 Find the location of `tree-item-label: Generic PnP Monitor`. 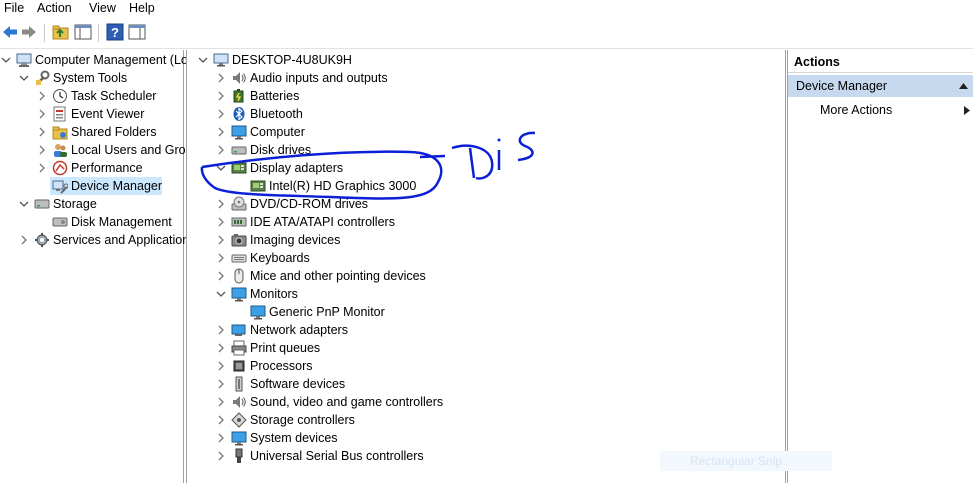

tree-item-label: Generic PnP Monitor is located at coordinates (327, 312).